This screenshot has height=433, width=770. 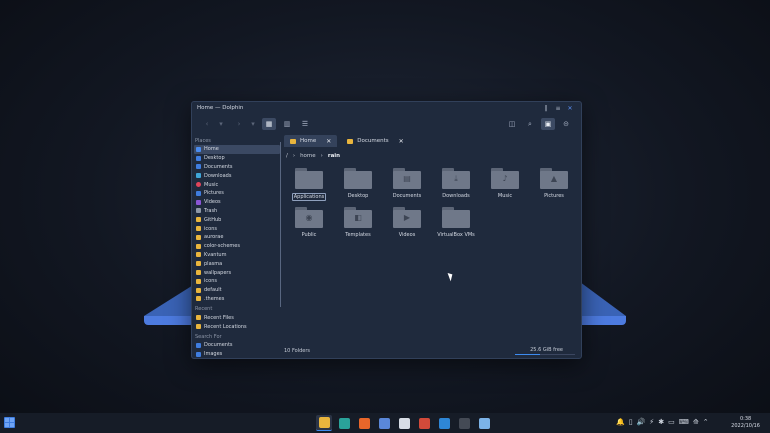 What do you see at coordinates (407, 183) in the screenshot?
I see `file-item: ▤ Documents` at bounding box center [407, 183].